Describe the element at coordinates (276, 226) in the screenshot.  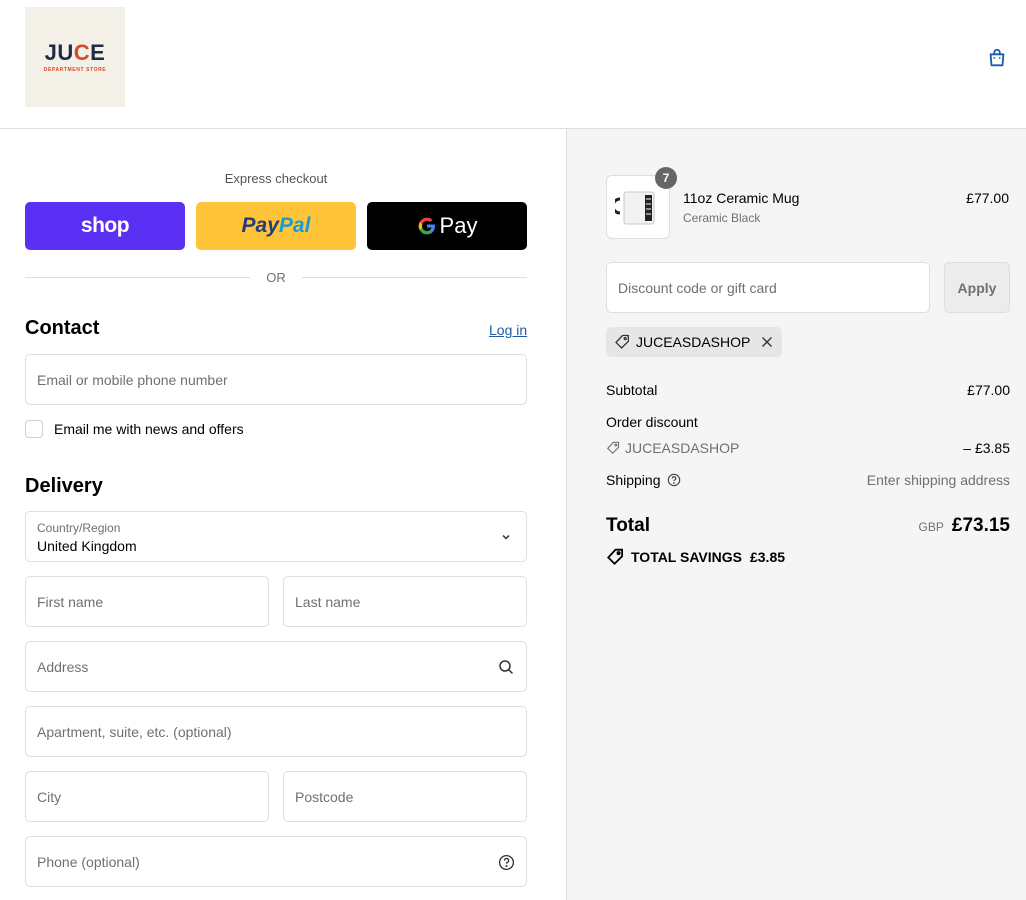
I see `paypal-button: PayPal` at that location.